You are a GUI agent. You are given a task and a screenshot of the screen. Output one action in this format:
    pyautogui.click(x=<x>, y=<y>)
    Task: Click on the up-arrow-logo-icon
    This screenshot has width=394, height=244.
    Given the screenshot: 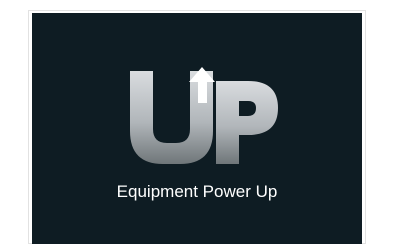 What is the action you would take?
    pyautogui.click(x=204, y=115)
    